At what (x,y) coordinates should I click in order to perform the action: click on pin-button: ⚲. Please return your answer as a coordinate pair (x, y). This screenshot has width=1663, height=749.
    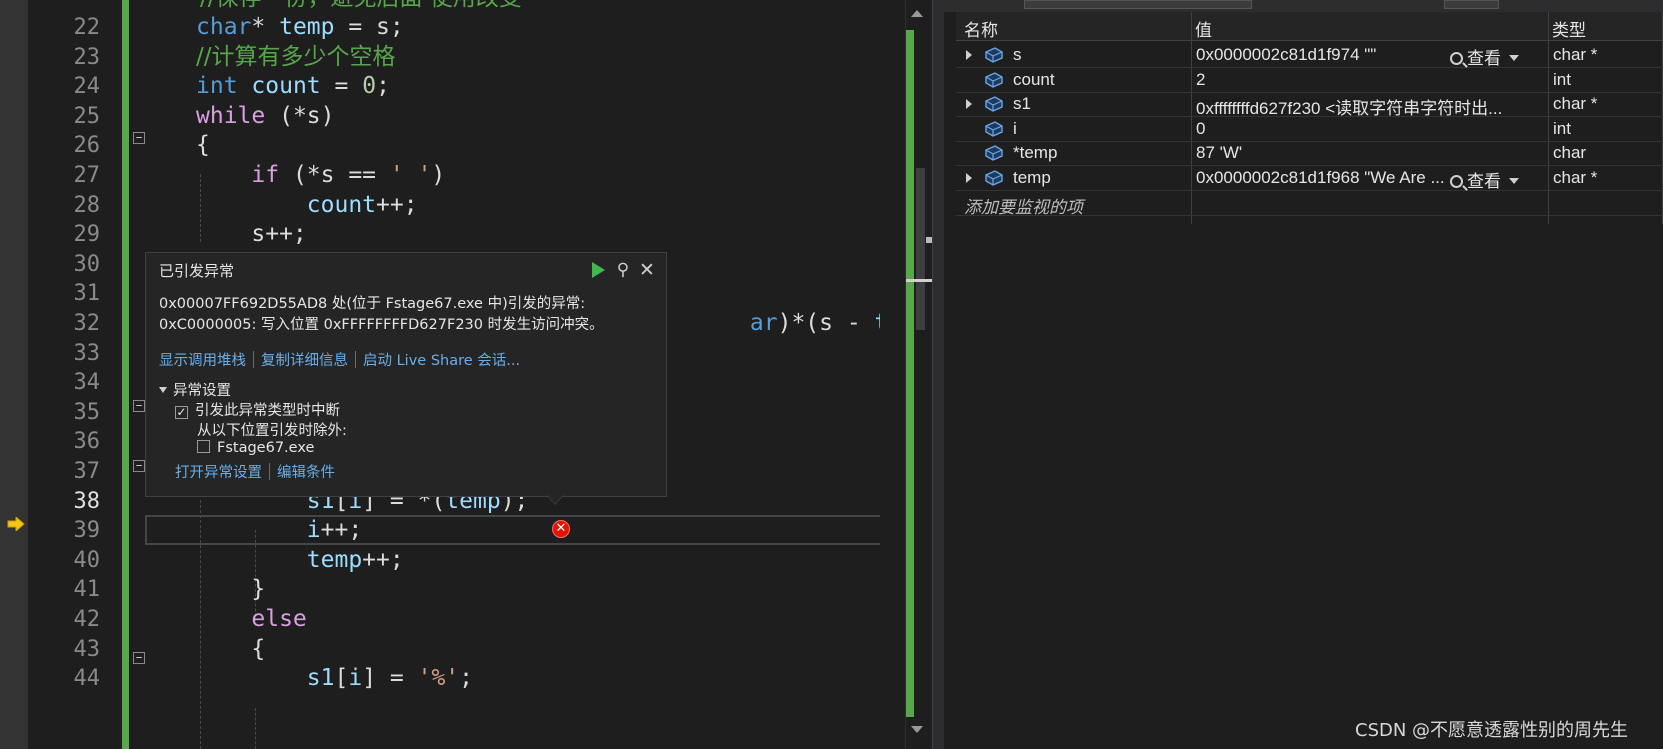
    Looking at the image, I should click on (623, 270).